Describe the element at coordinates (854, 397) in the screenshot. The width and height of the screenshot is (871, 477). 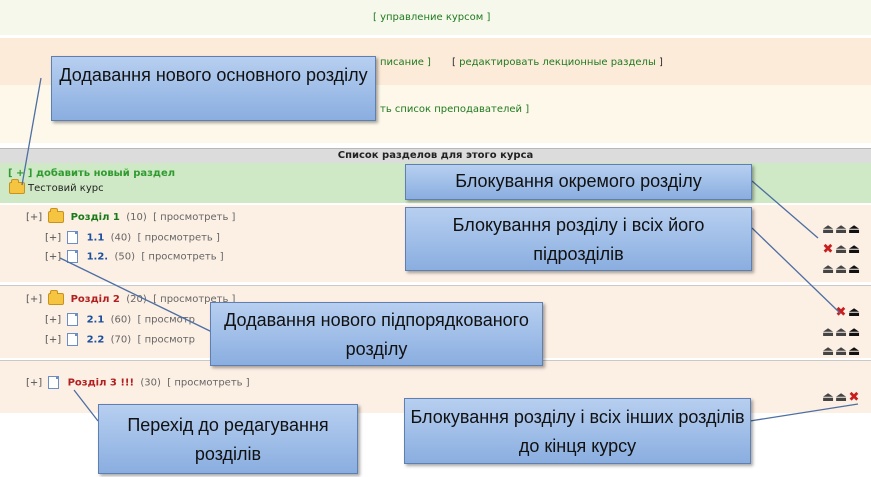
I see `locked-to-end-icon: ✖` at that location.